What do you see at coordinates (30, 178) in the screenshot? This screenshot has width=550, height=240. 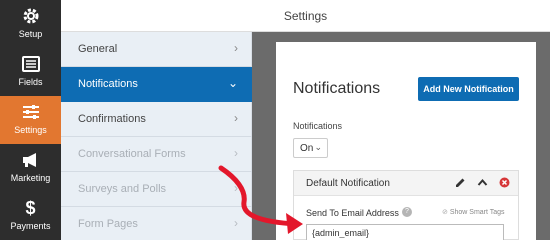 I see `rail-item-label: Marketing` at bounding box center [30, 178].